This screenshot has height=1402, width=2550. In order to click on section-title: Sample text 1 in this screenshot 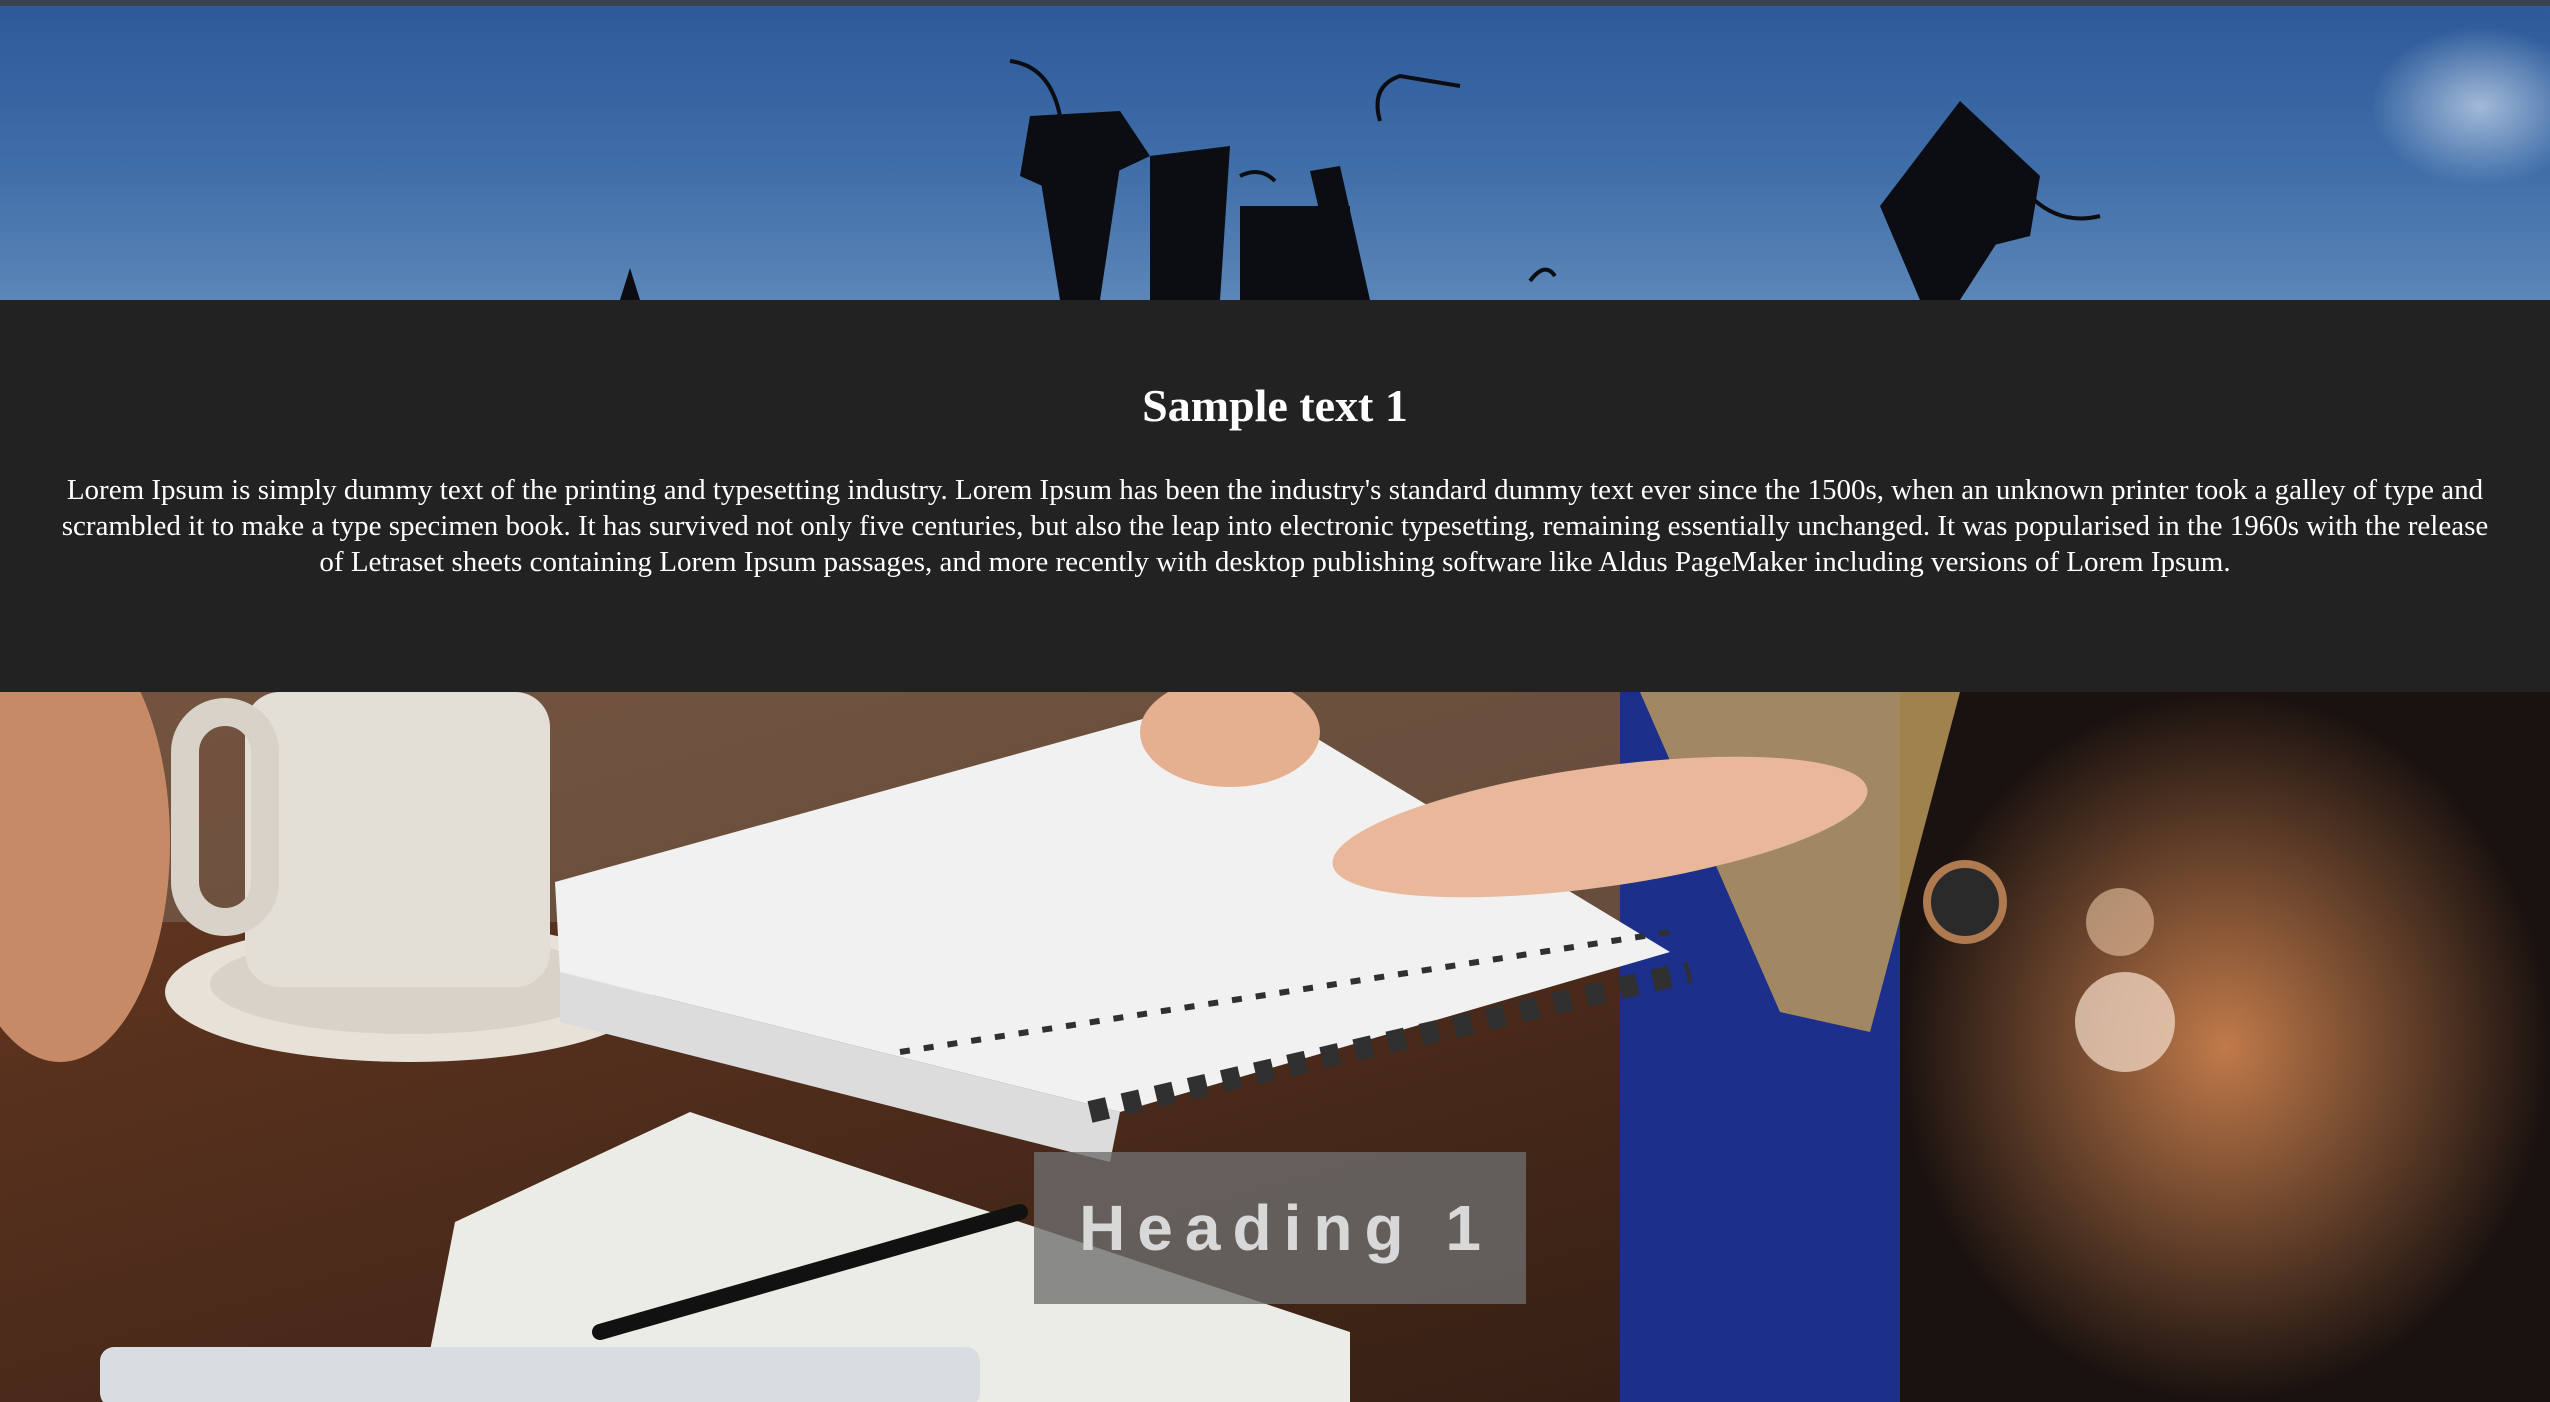, I will do `click(1275, 405)`.